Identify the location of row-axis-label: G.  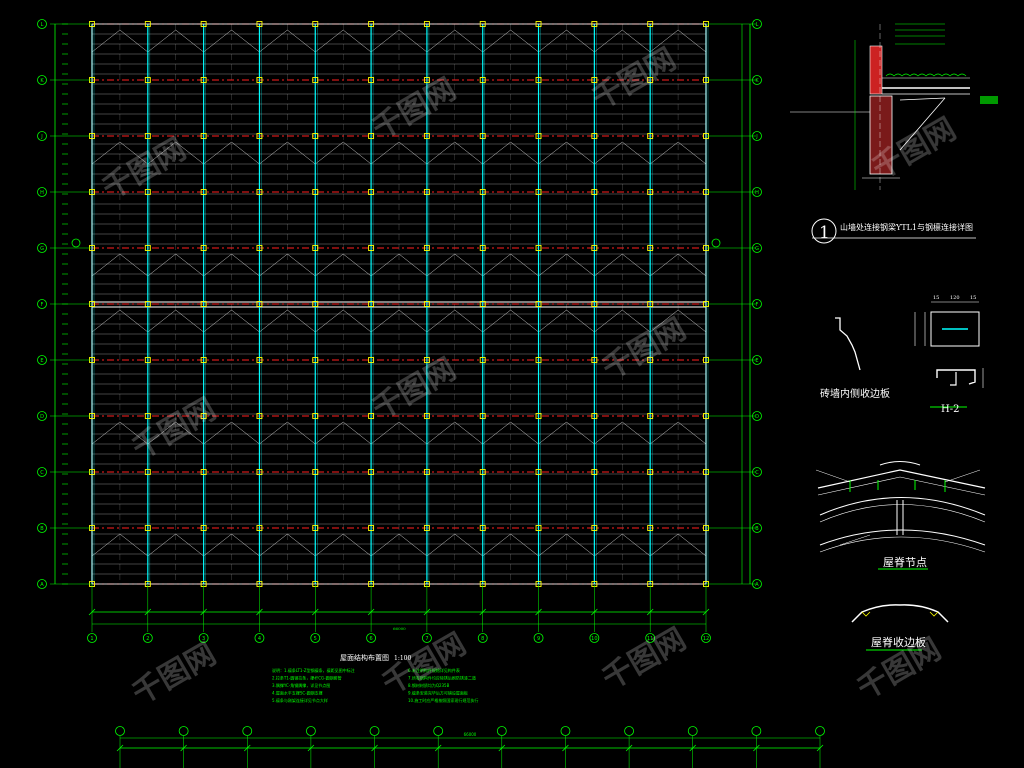
(42, 249).